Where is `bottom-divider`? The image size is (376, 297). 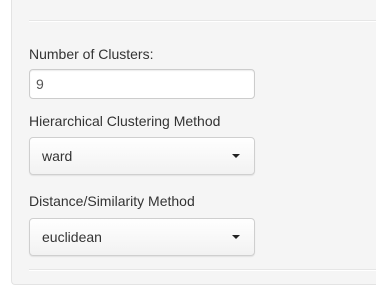 bottom-divider is located at coordinates (202, 270).